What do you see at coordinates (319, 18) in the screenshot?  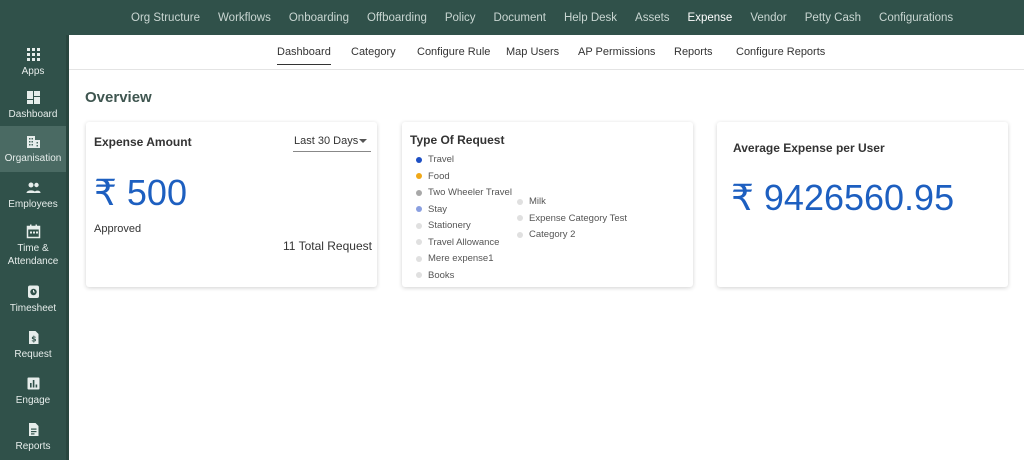 I see `topnav-onboarding: Onboarding` at bounding box center [319, 18].